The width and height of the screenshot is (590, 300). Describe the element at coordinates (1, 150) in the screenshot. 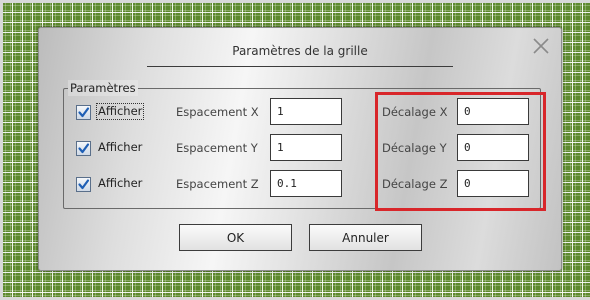

I see `left-edge` at that location.